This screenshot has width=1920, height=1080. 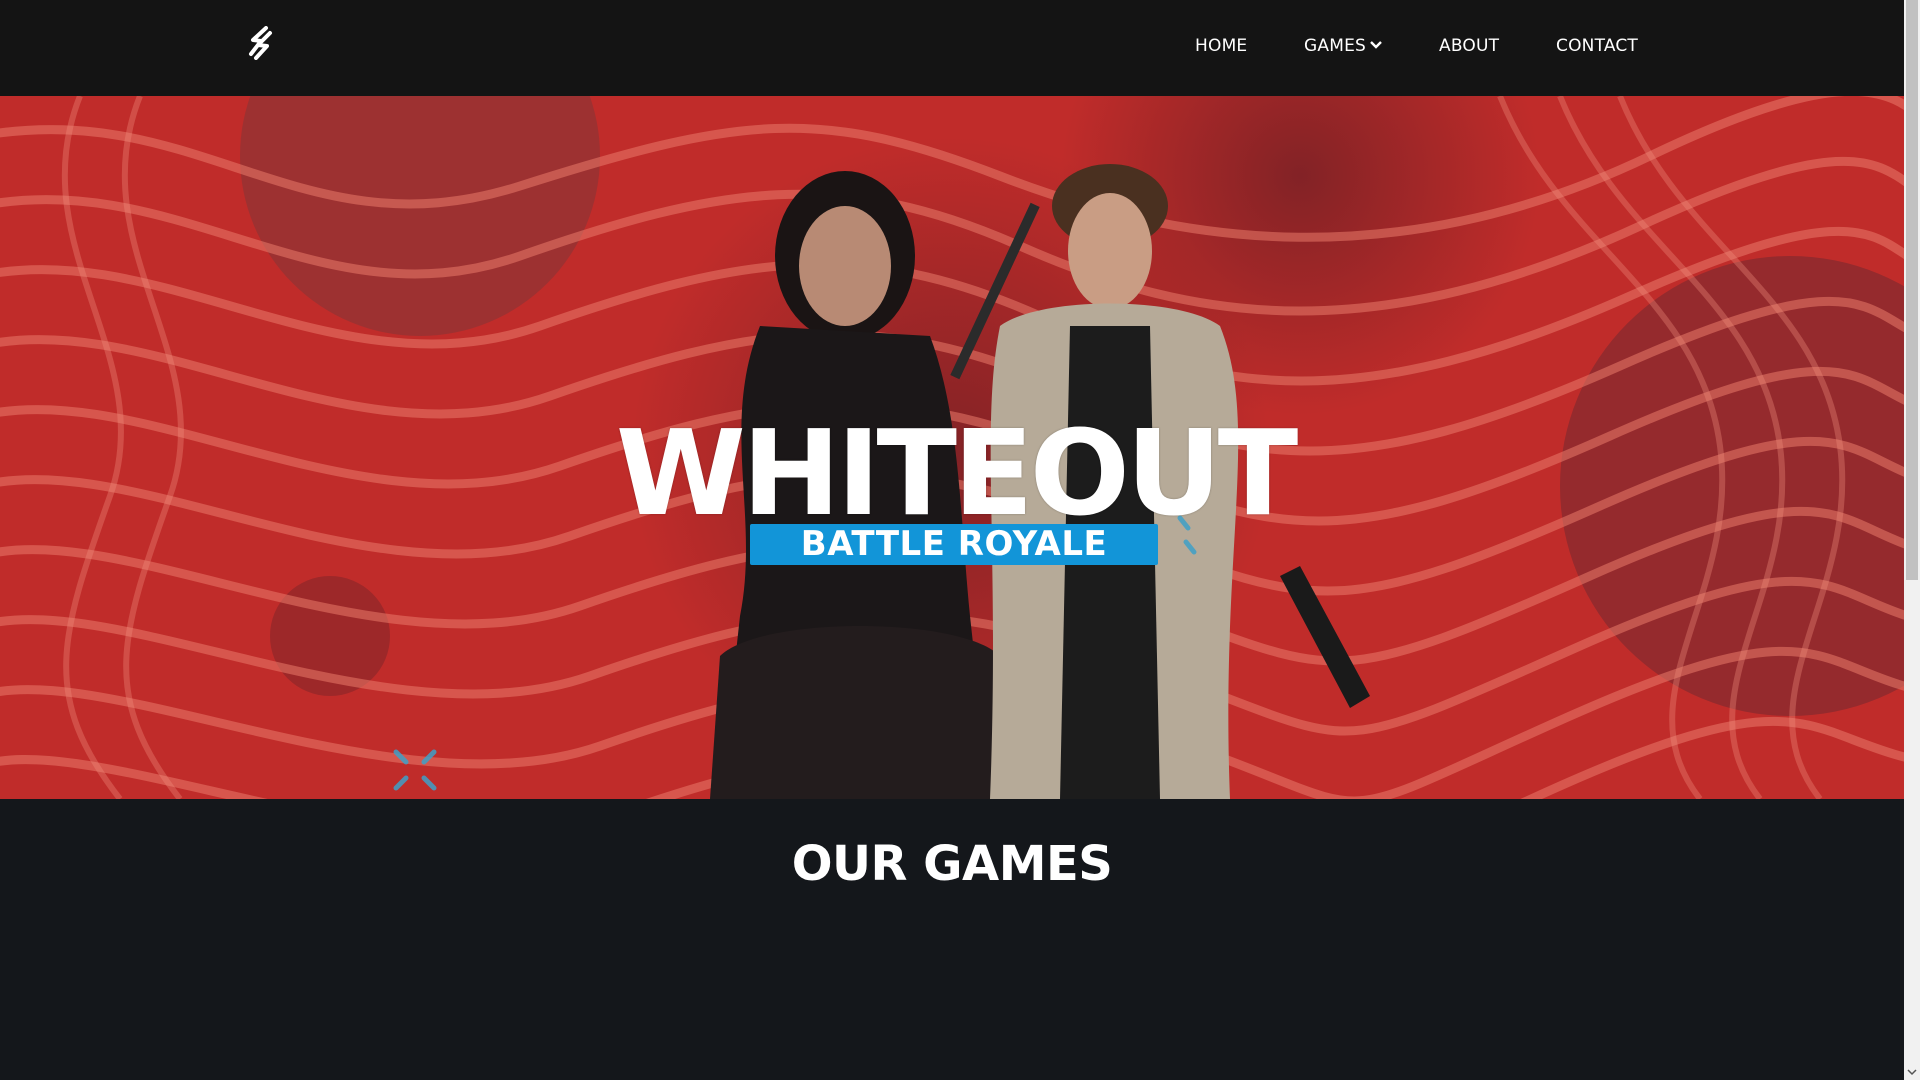 I want to click on hero-subtitle-badge: BATTLE ROYALE, so click(x=954, y=544).